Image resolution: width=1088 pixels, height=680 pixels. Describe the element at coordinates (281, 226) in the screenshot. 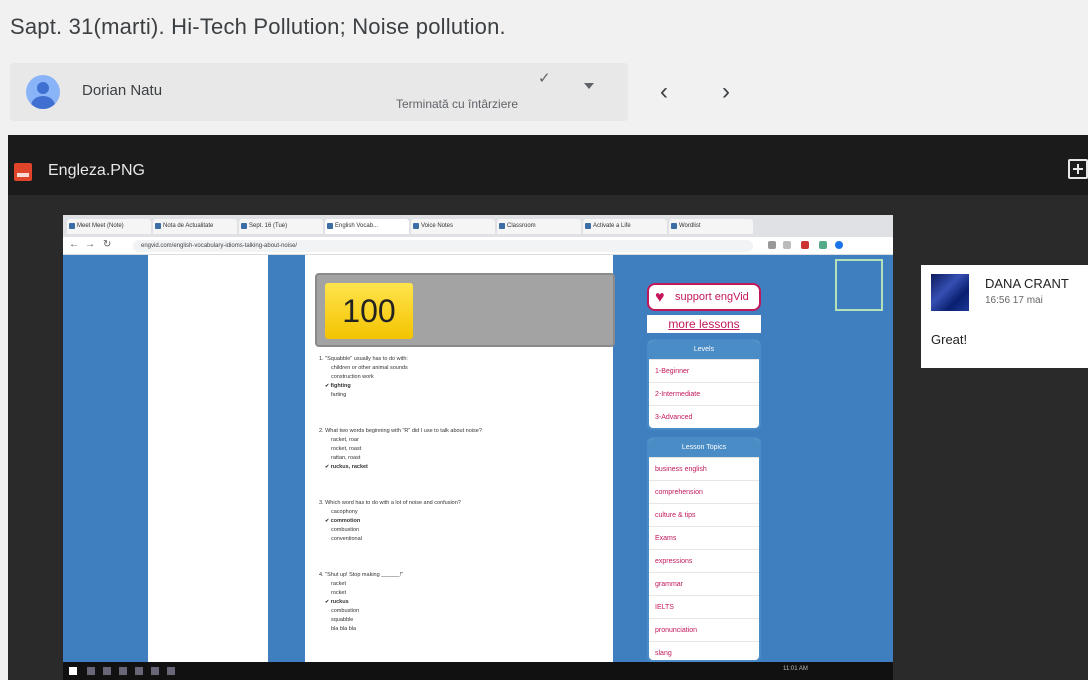

I see `browser-tab: Sept. 16 (Tue)` at that location.